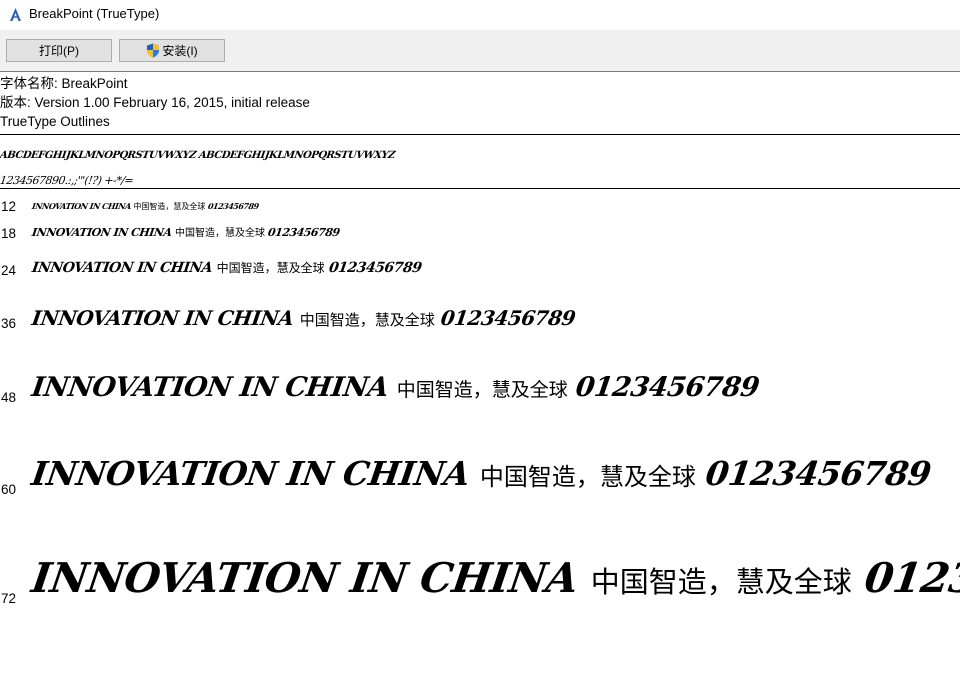  I want to click on size-label: 36, so click(9, 323).